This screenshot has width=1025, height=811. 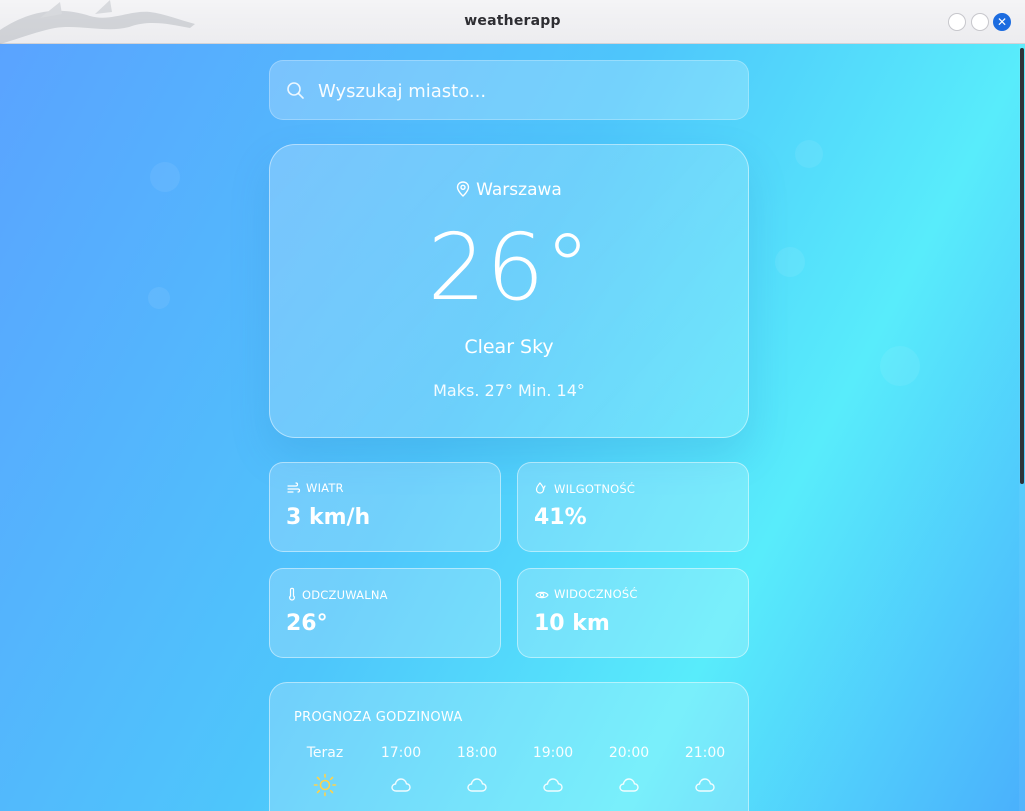 I want to click on eye-icon, so click(x=542, y=595).